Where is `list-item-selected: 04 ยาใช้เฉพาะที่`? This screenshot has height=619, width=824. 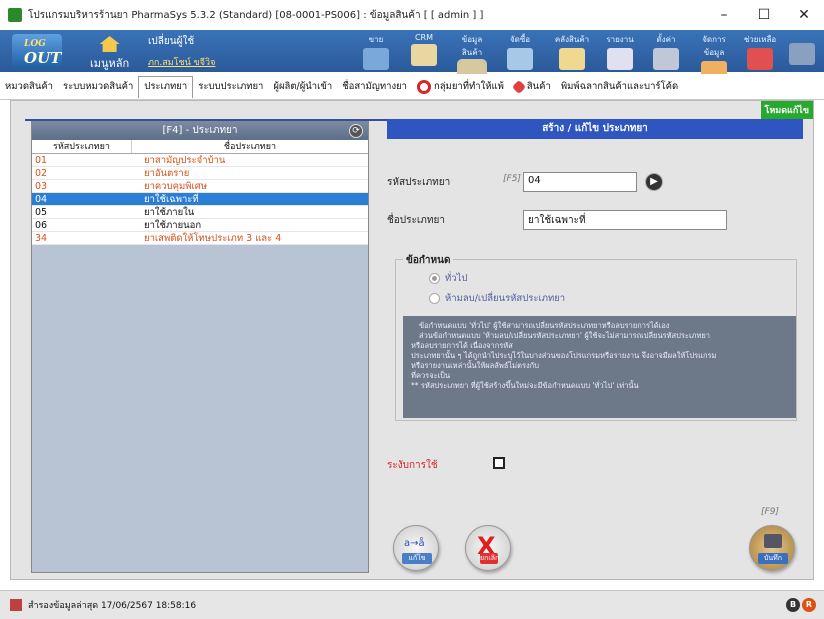 list-item-selected: 04 ยาใช้เฉพาะที่ is located at coordinates (200, 199).